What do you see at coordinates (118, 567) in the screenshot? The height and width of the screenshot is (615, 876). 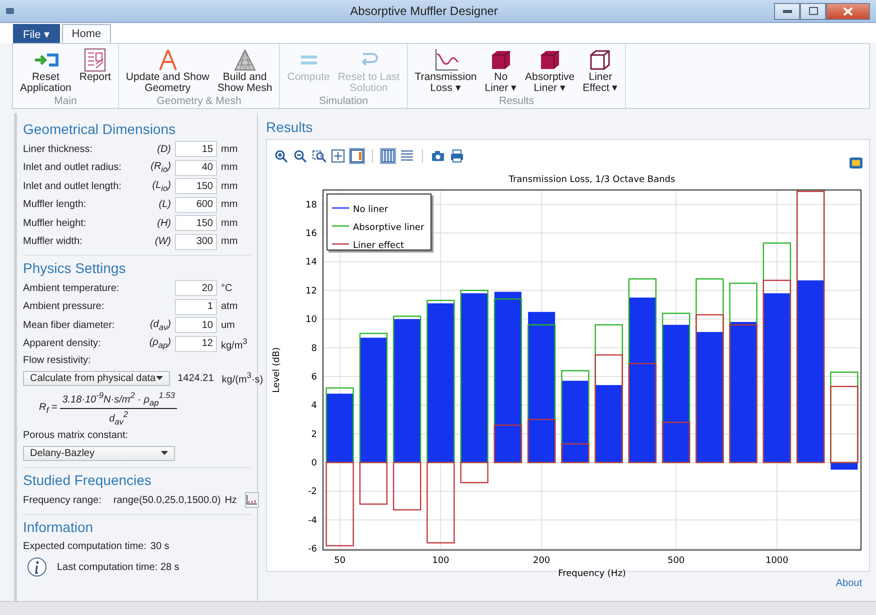 I see `info-text: Last computation time: 28 s` at bounding box center [118, 567].